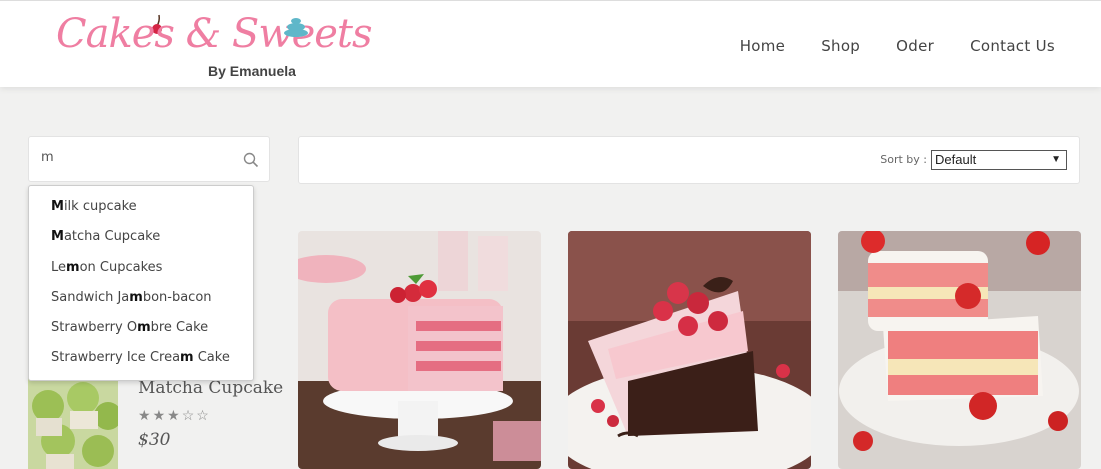 The height and width of the screenshot is (469, 1101). What do you see at coordinates (296, 27) in the screenshot?
I see `cupcake-swirl-icon` at bounding box center [296, 27].